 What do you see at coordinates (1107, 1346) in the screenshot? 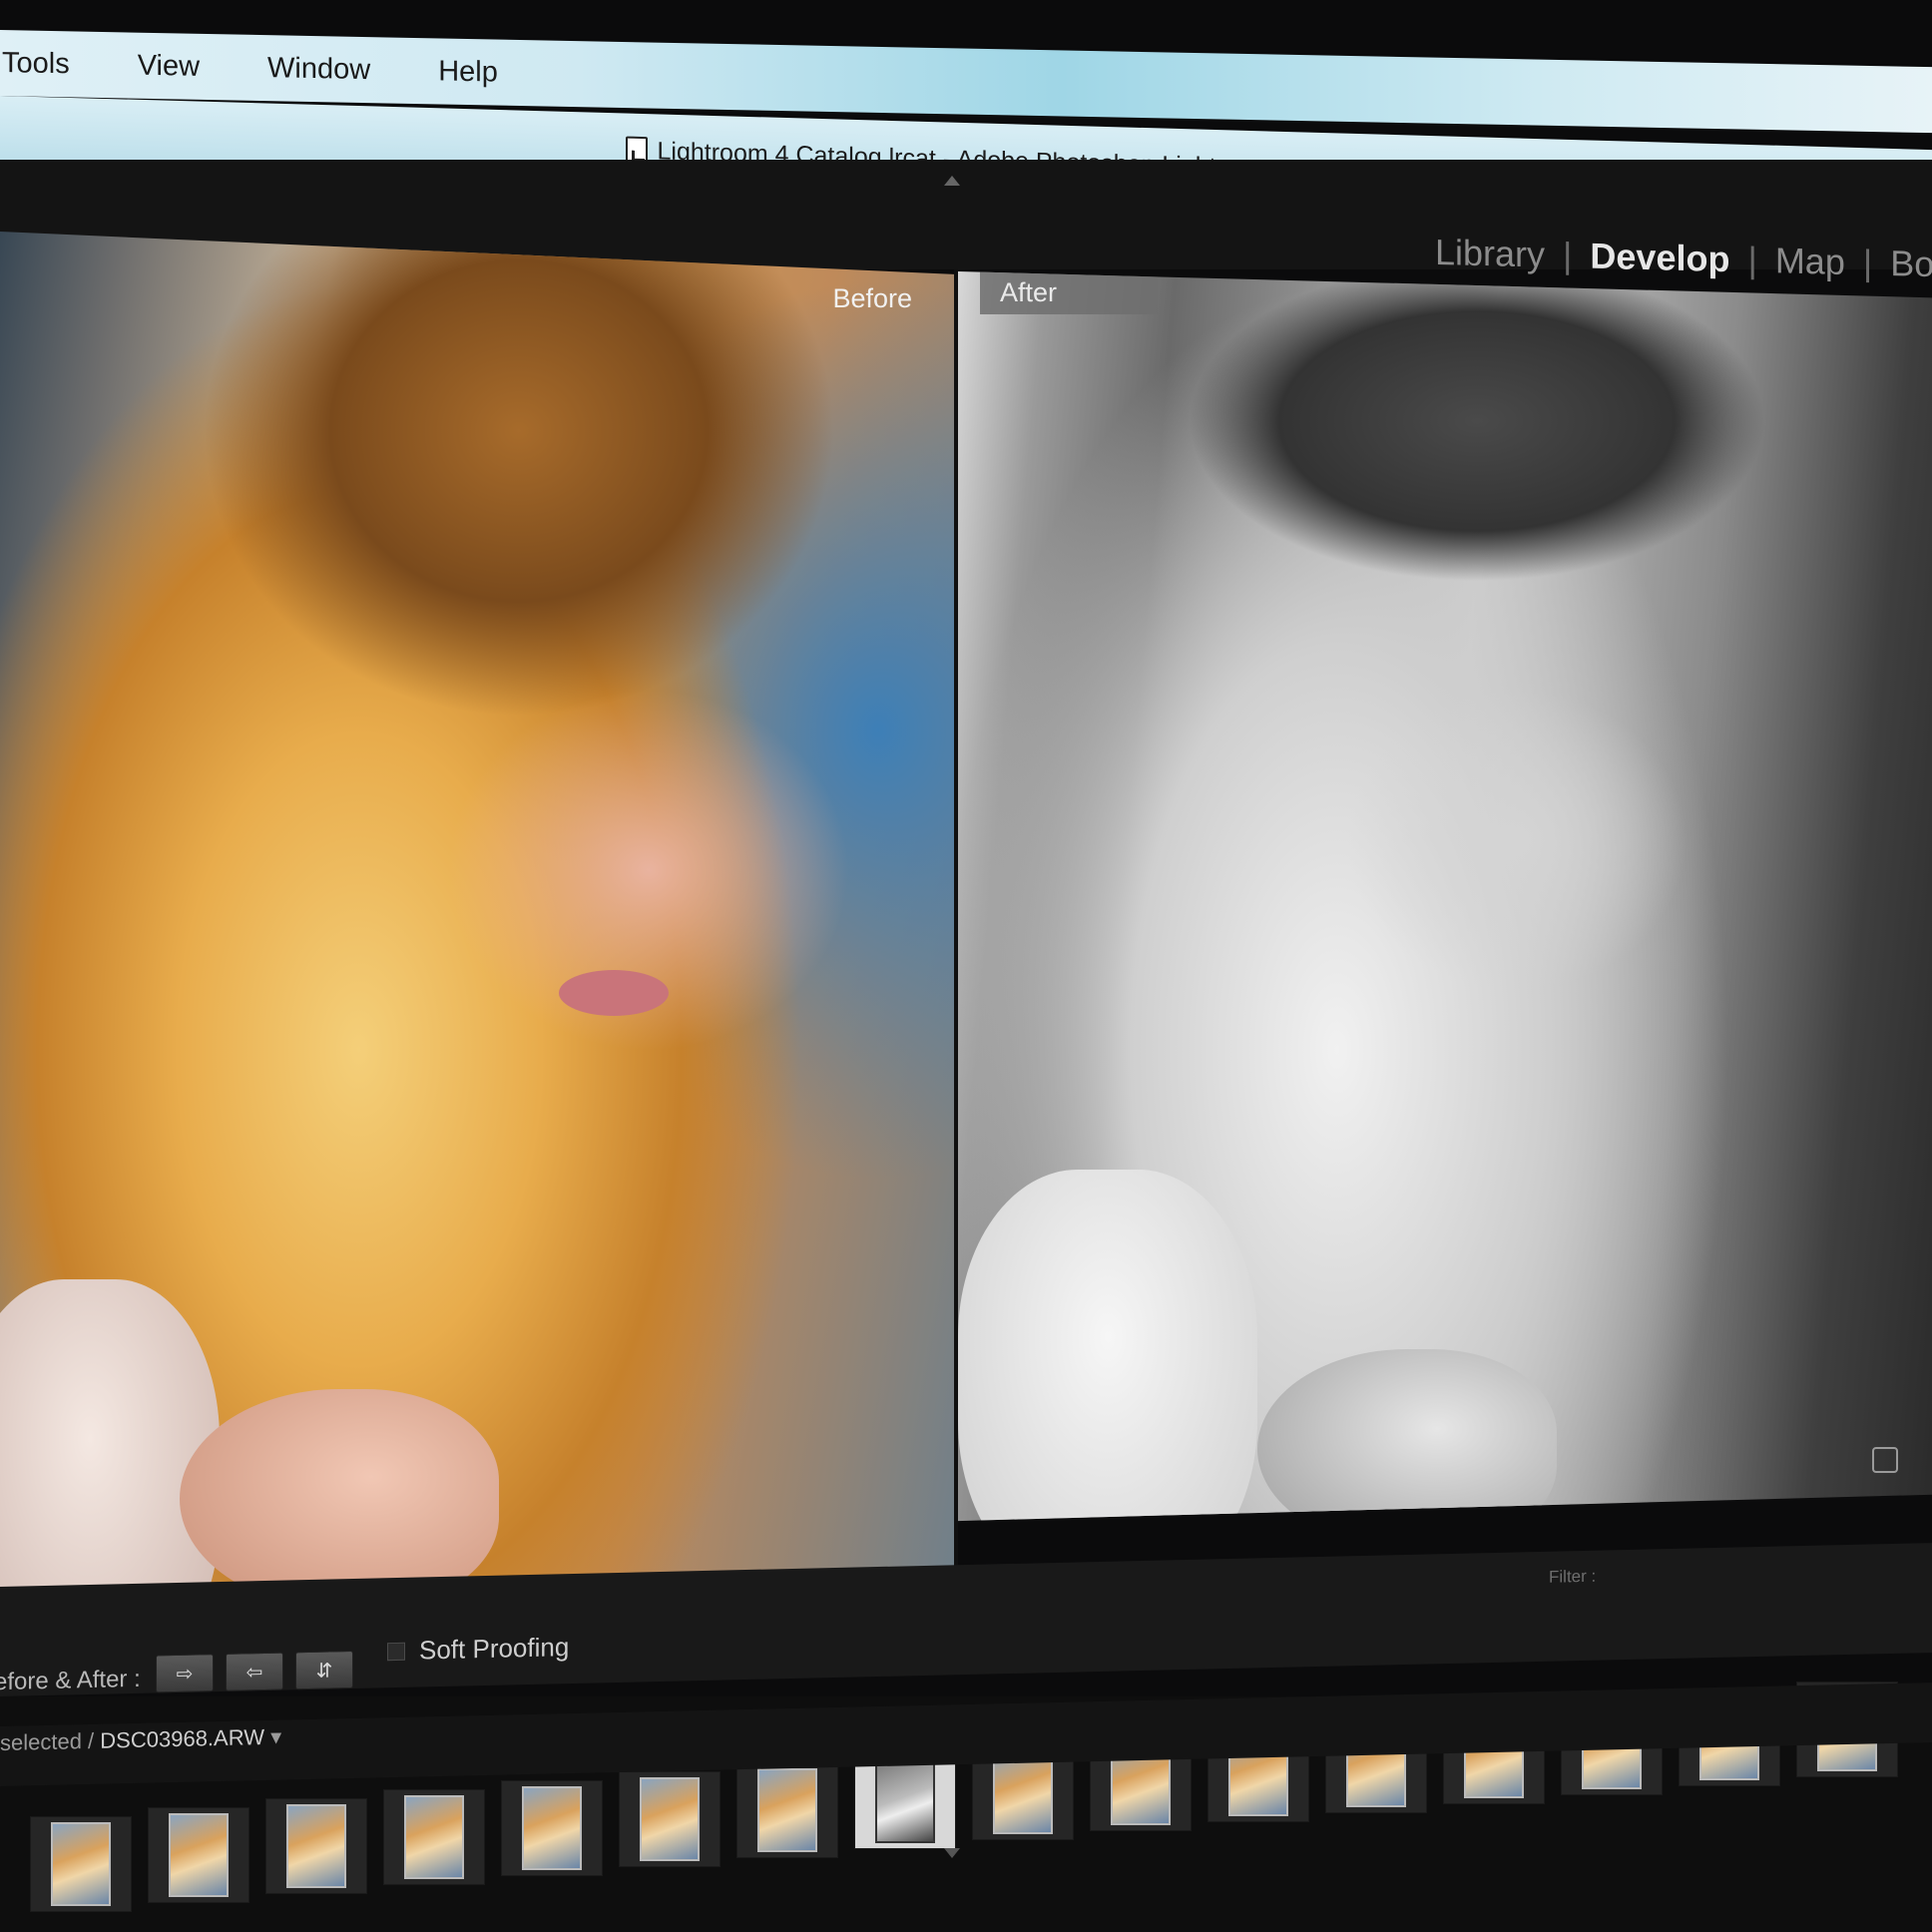
I see `after-photo-shirt` at bounding box center [1107, 1346].